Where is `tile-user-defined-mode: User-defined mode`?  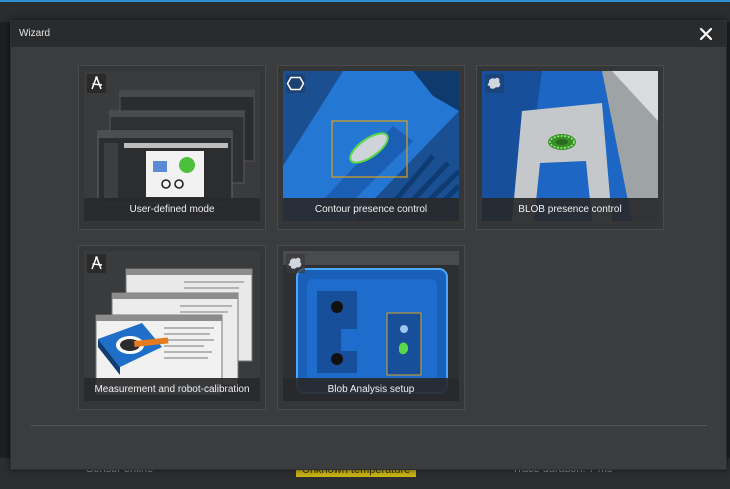 tile-user-defined-mode: User-defined mode is located at coordinates (172, 147).